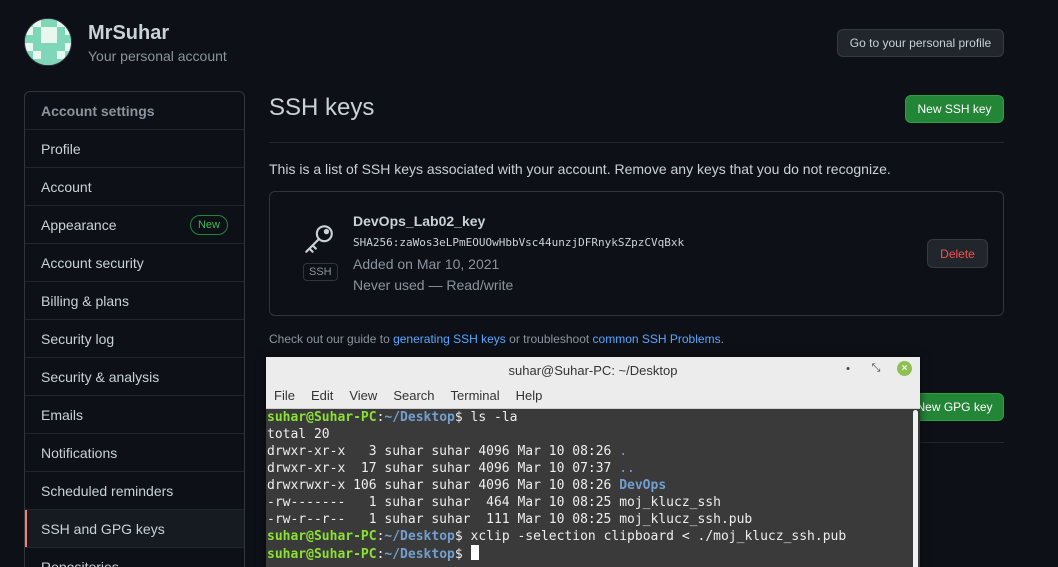 The width and height of the screenshot is (1058, 567). I want to click on key-icon, so click(319, 239).